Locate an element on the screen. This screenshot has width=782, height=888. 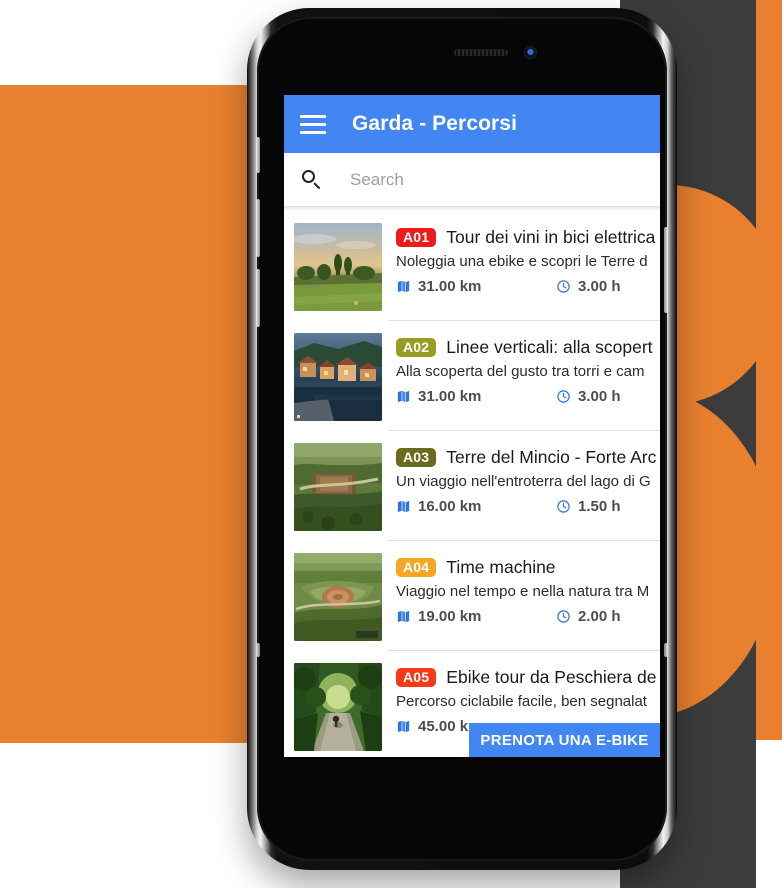
route-code-badge: A05 is located at coordinates (416, 677).